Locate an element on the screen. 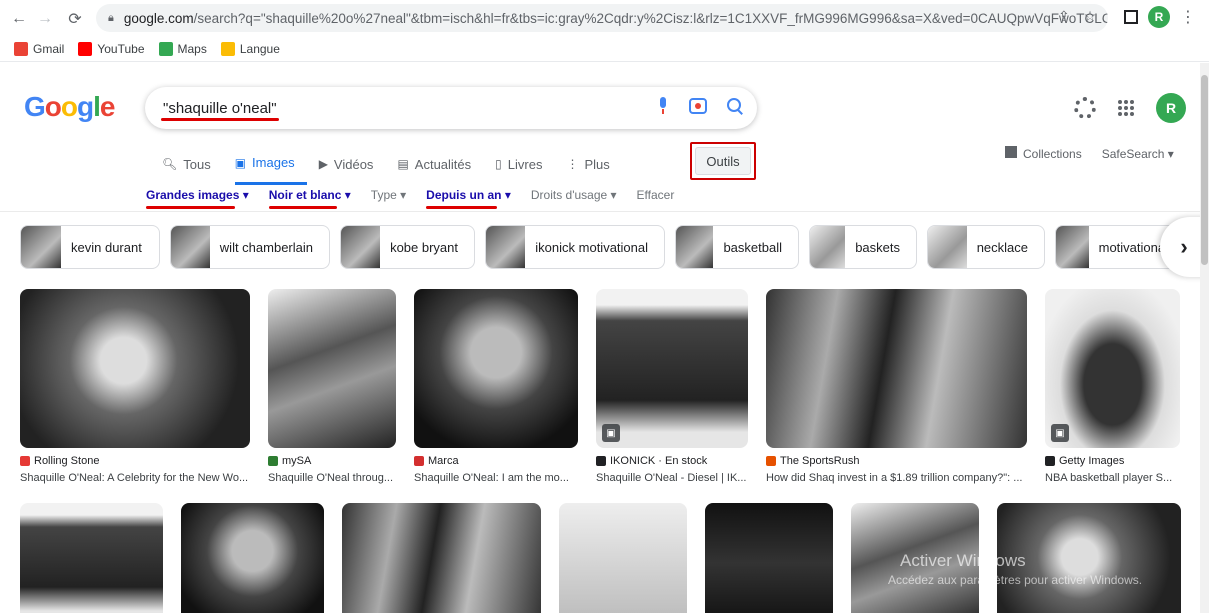 The image size is (1209, 613). filter-dropdown: Droits d'usage ▾ is located at coordinates (574, 195).